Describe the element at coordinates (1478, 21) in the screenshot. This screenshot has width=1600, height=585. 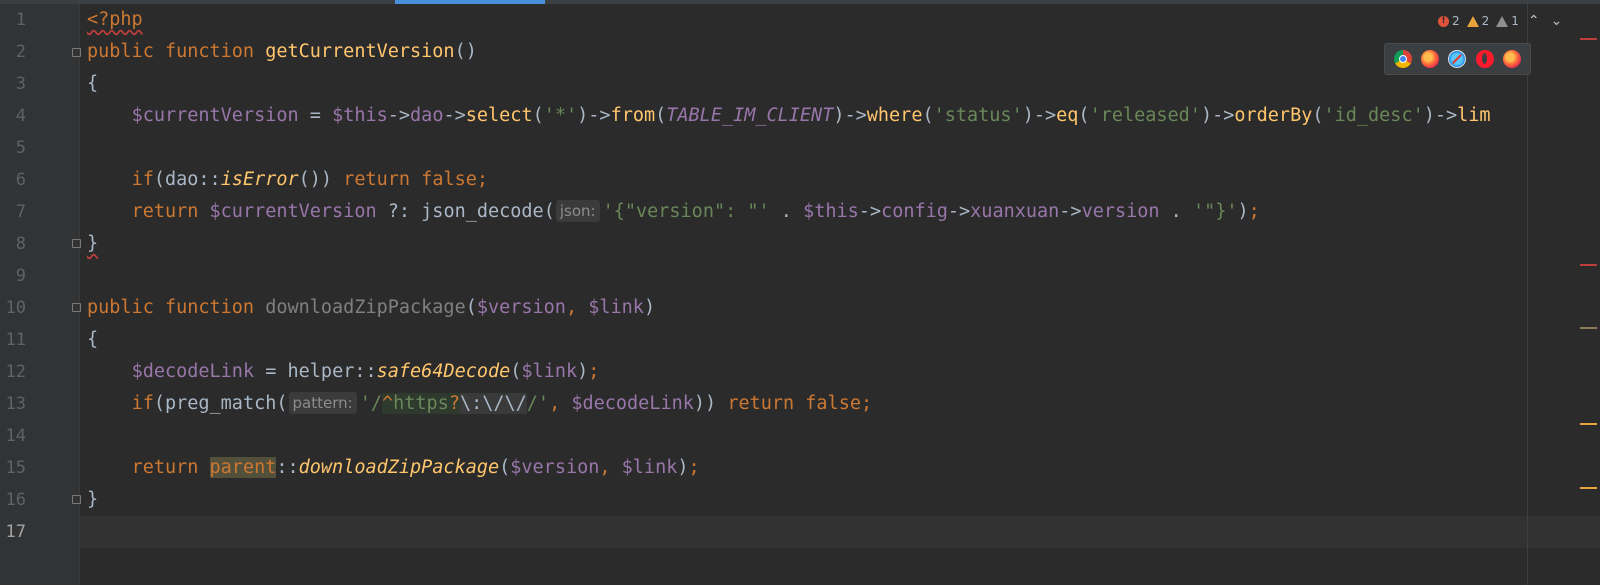
I see `warnings-indicator: 2` at that location.